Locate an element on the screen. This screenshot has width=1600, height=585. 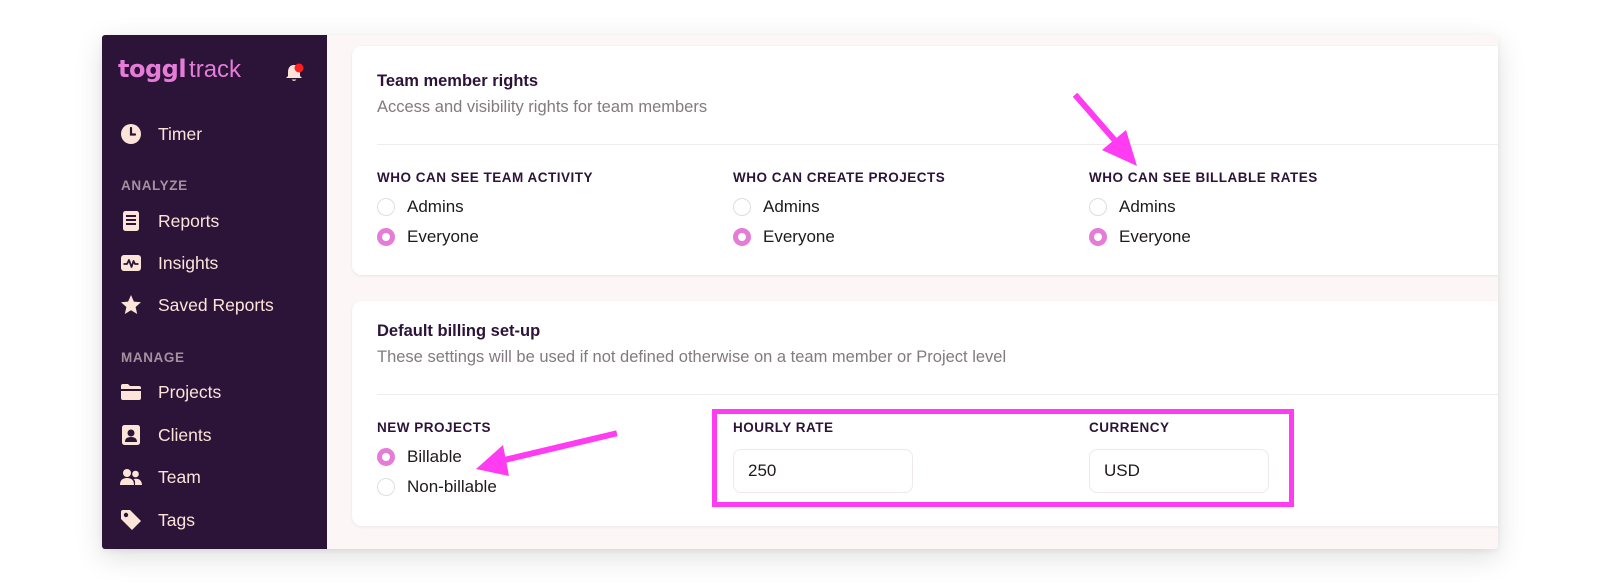
team-icon is located at coordinates (131, 477).